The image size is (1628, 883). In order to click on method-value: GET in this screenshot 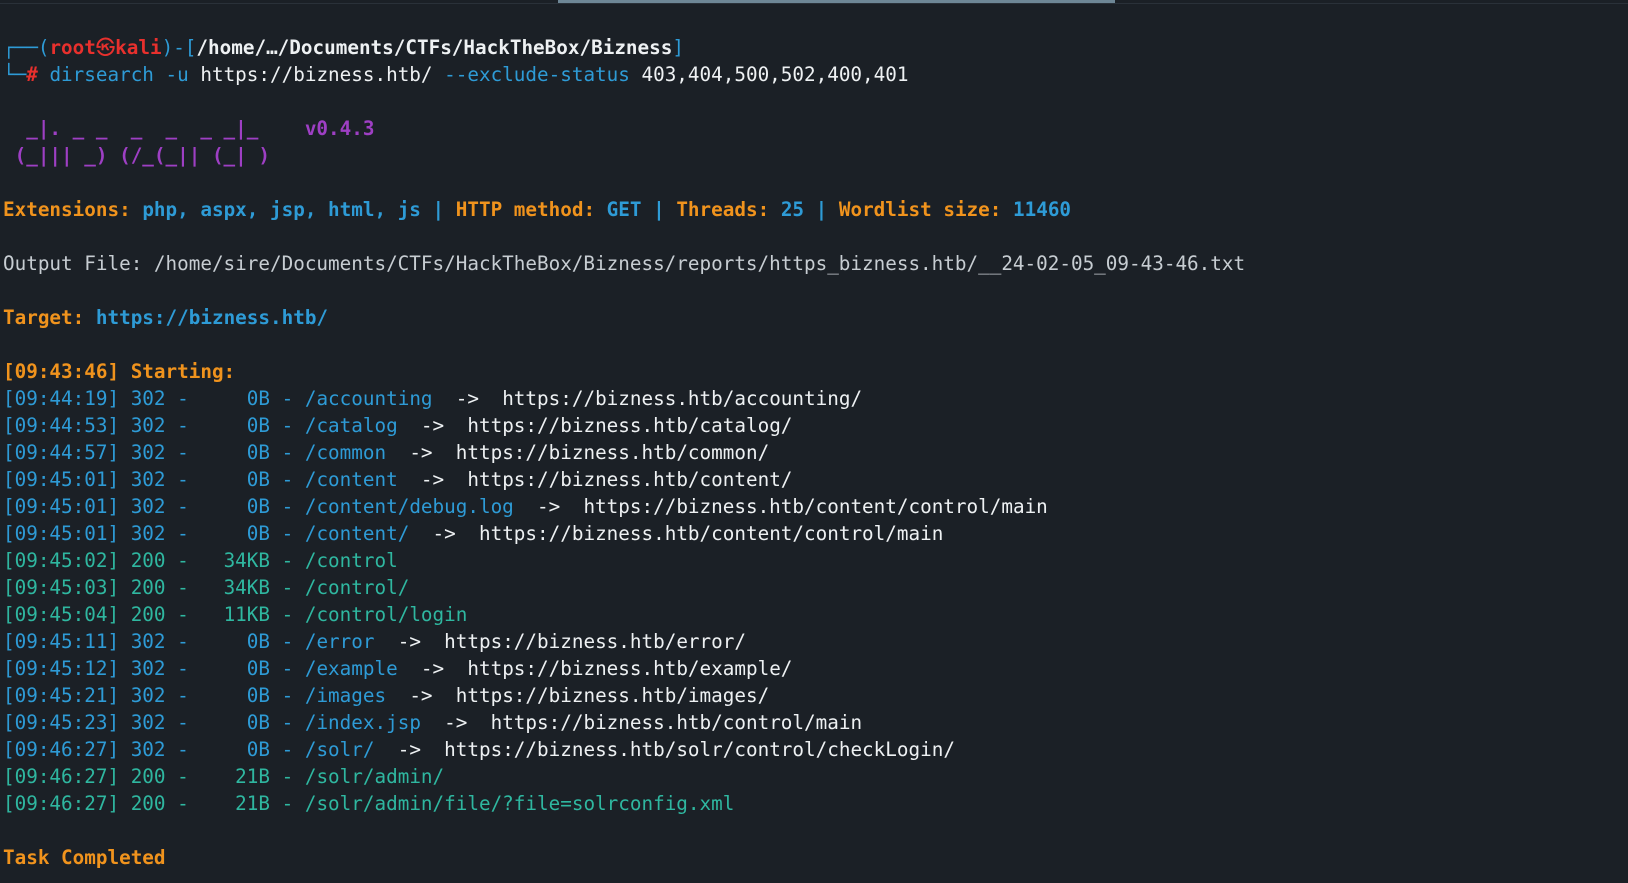, I will do `click(624, 209)`.